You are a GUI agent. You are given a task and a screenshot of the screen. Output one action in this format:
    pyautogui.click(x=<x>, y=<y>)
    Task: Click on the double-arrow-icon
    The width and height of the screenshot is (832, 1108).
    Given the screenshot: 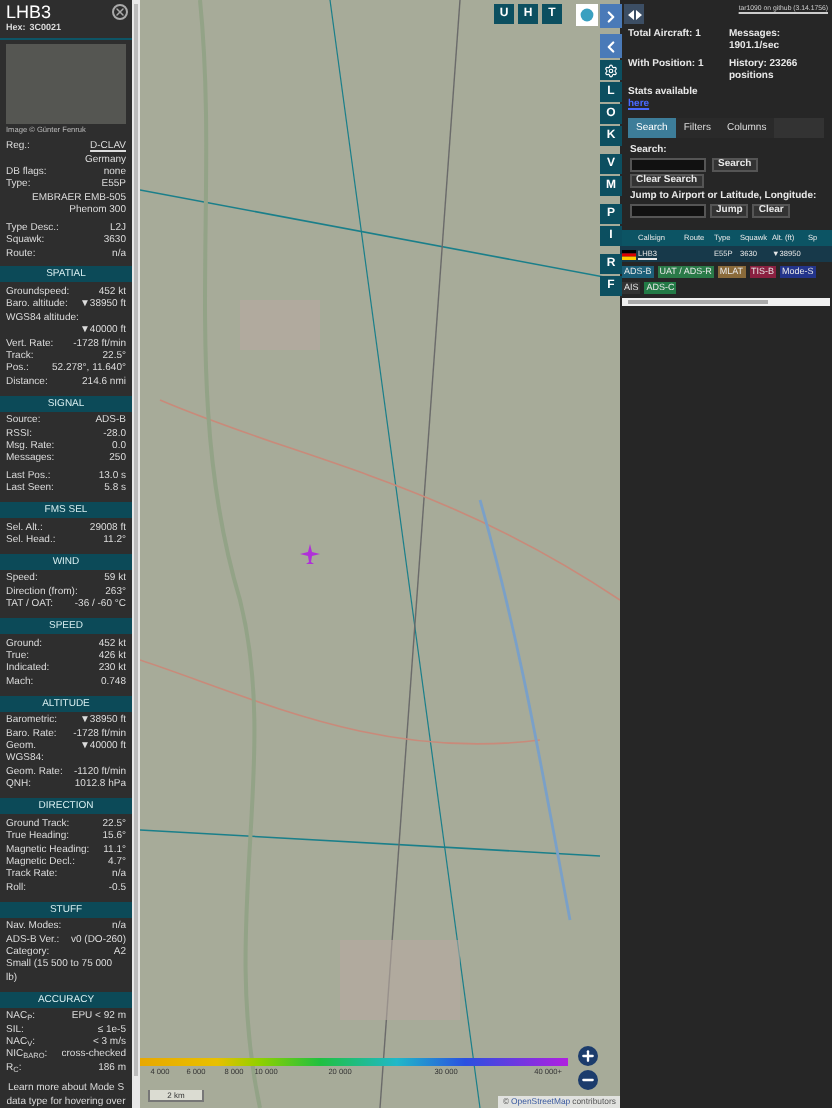 What is the action you would take?
    pyautogui.click(x=634, y=14)
    